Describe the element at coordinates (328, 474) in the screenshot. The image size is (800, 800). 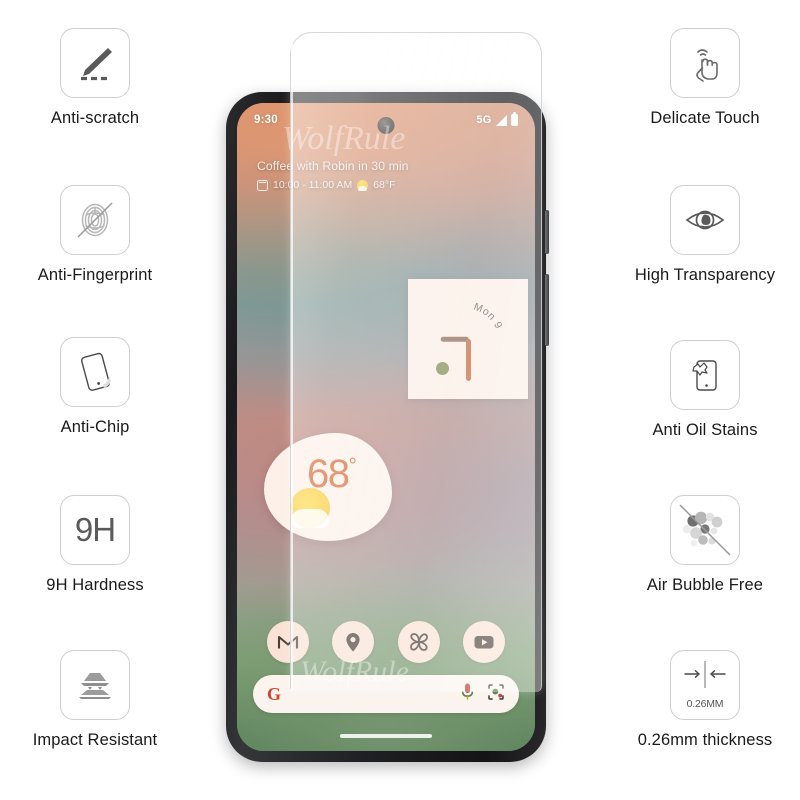
I see `weather-temp-value: 68` at that location.